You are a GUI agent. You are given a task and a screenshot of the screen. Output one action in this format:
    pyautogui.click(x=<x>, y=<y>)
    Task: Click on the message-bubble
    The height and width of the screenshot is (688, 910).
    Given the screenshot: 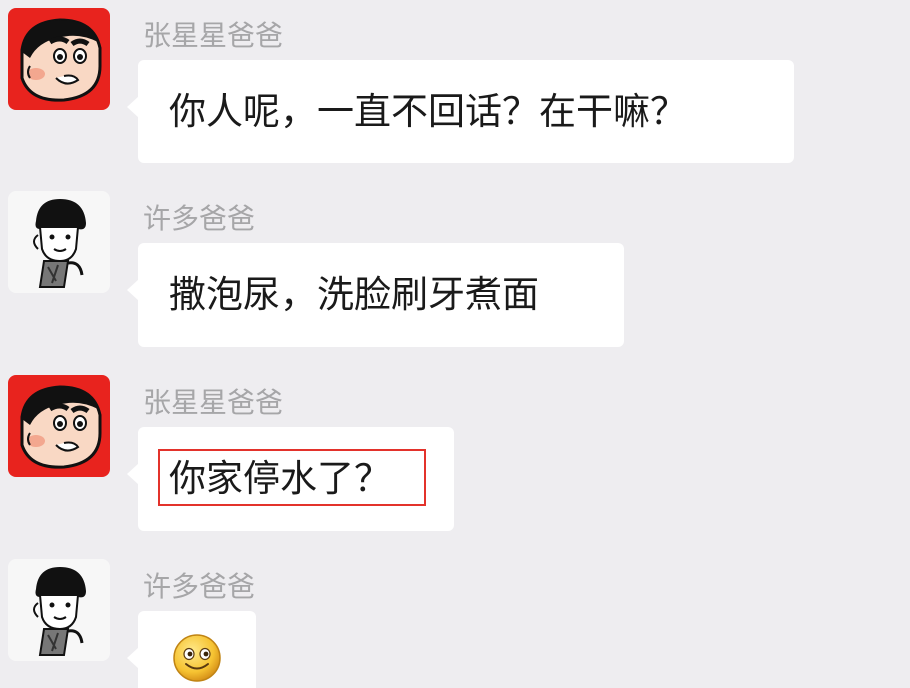 What is the action you would take?
    pyautogui.click(x=191, y=649)
    